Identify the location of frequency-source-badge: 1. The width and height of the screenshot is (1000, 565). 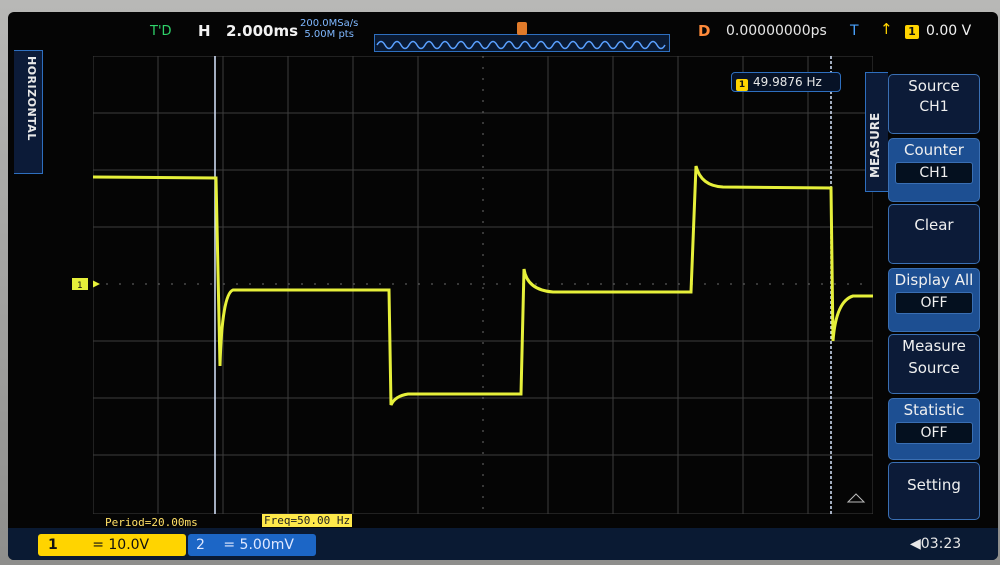
(742, 85).